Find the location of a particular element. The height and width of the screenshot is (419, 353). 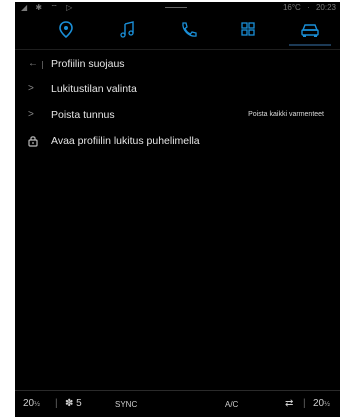

top-nav is located at coordinates (177, 32).